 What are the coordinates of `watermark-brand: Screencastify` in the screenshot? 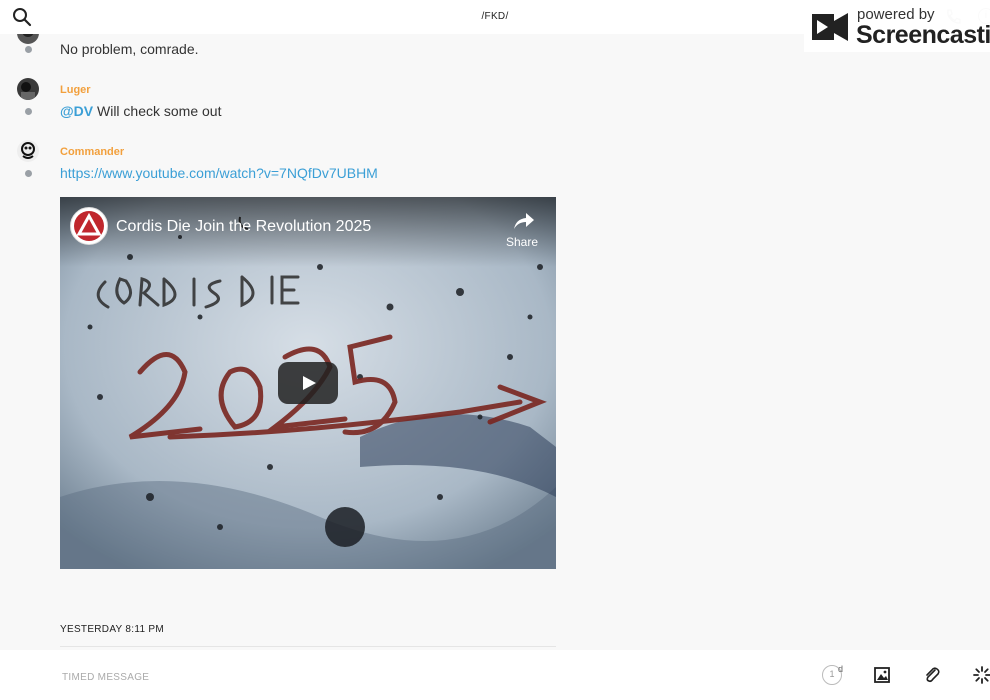 It's located at (923, 35).